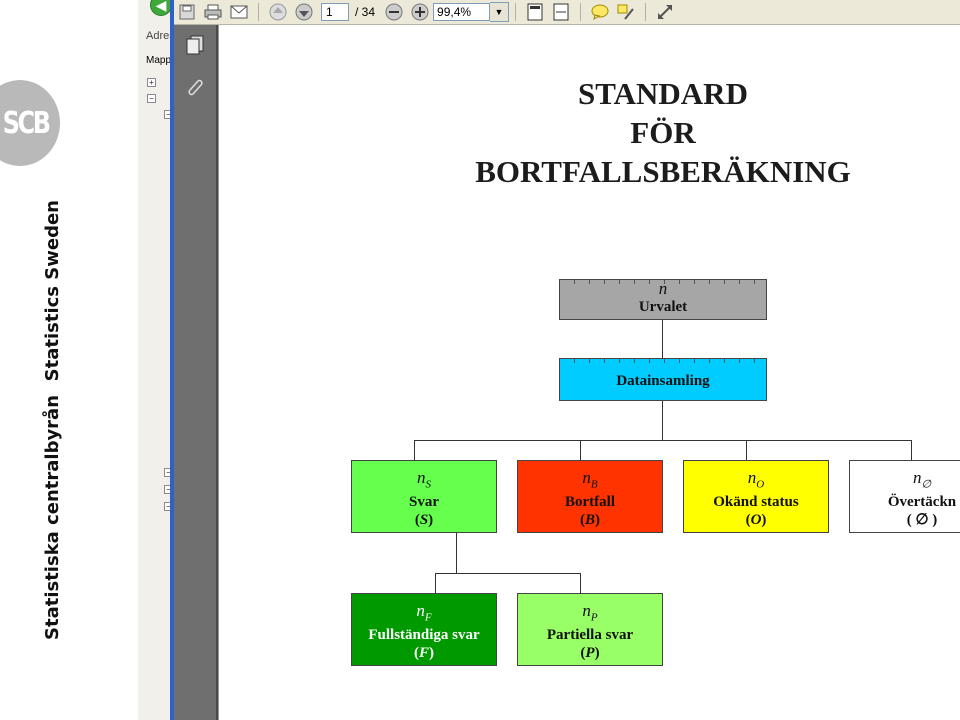 The height and width of the screenshot is (720, 960). Describe the element at coordinates (304, 12) in the screenshot. I see `next-page-icon` at that location.